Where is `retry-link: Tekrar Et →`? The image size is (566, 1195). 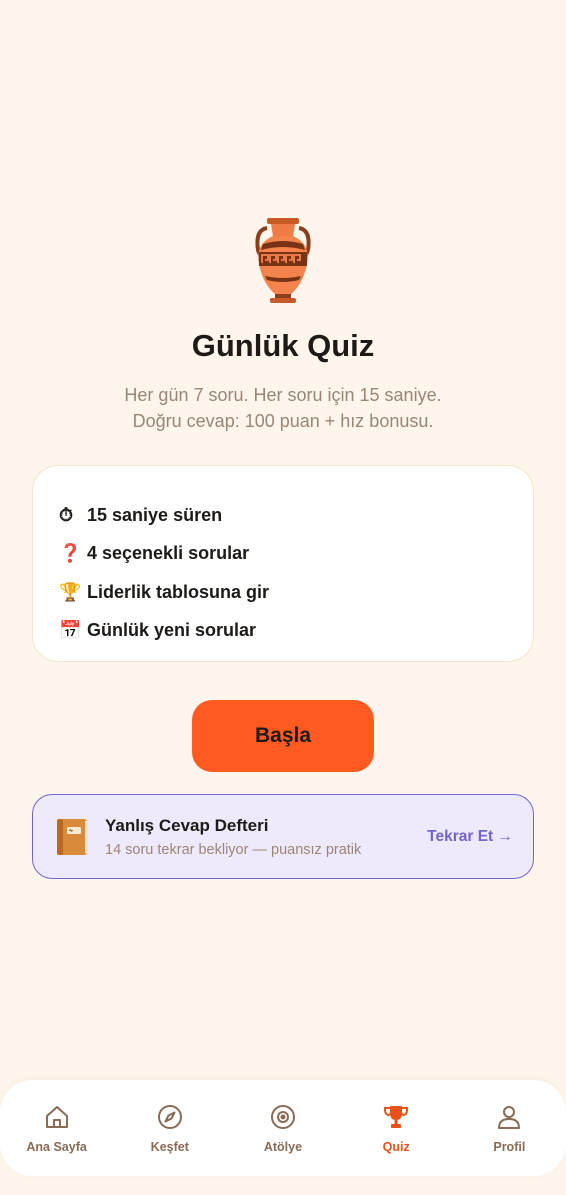 retry-link: Tekrar Et → is located at coordinates (470, 837).